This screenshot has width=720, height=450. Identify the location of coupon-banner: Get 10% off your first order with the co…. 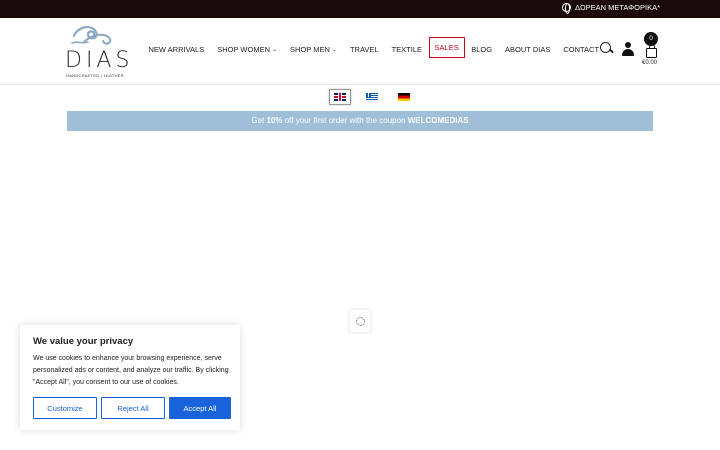
(360, 121).